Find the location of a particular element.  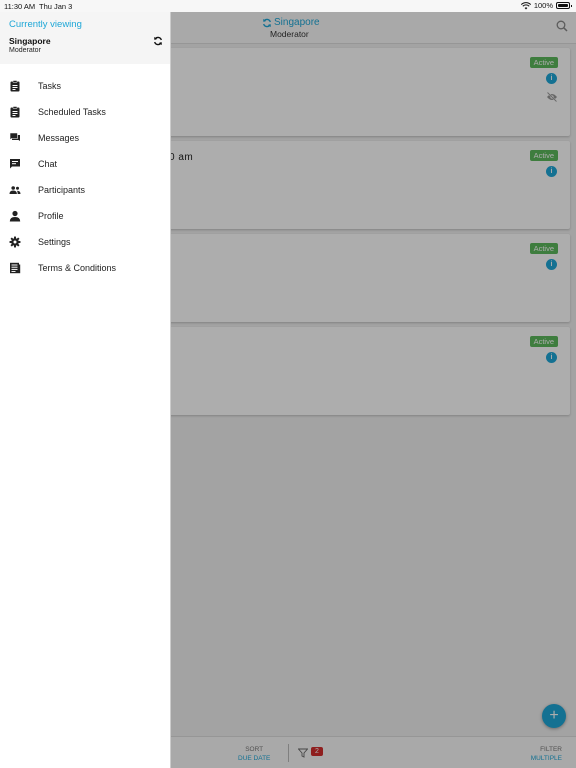

document-icon is located at coordinates (15, 268).